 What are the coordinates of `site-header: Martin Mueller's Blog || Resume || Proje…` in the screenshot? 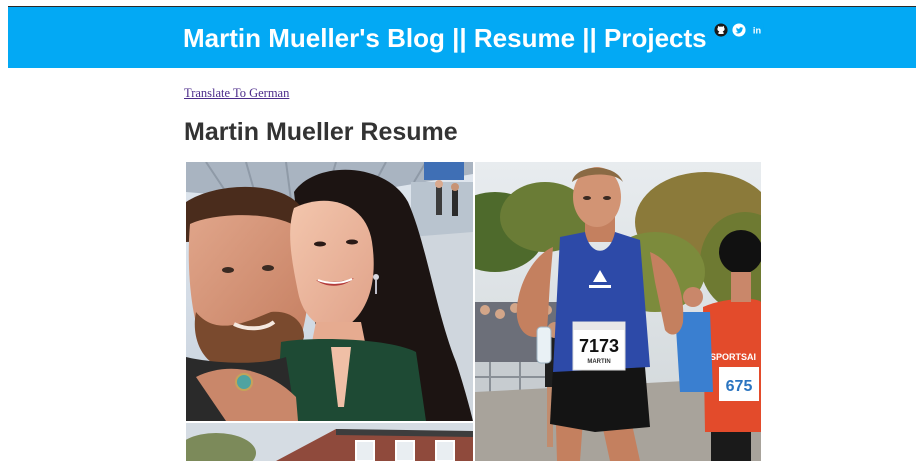 It's located at (462, 37).